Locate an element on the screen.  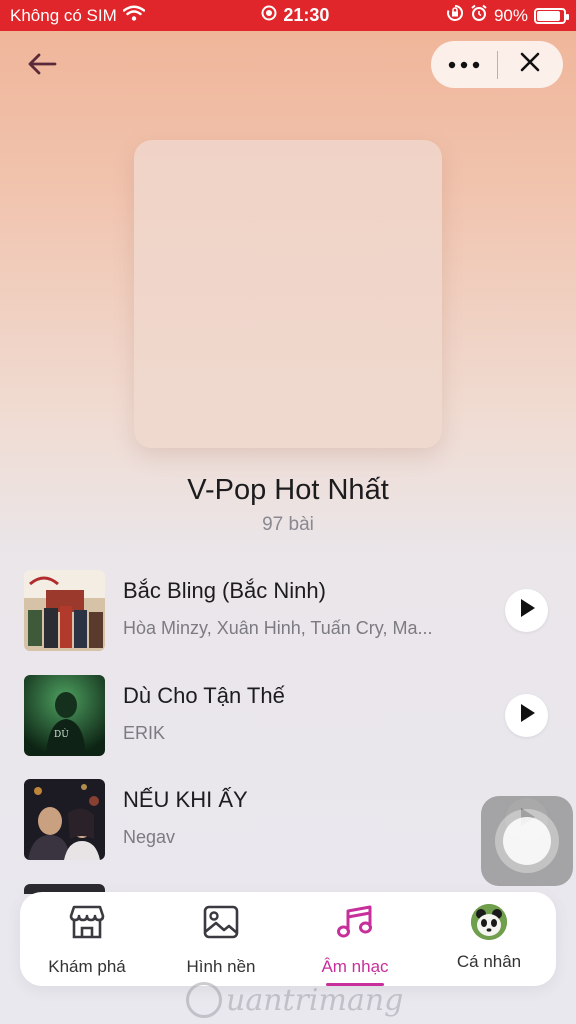
status-center: 21:30 is located at coordinates (295, 15).